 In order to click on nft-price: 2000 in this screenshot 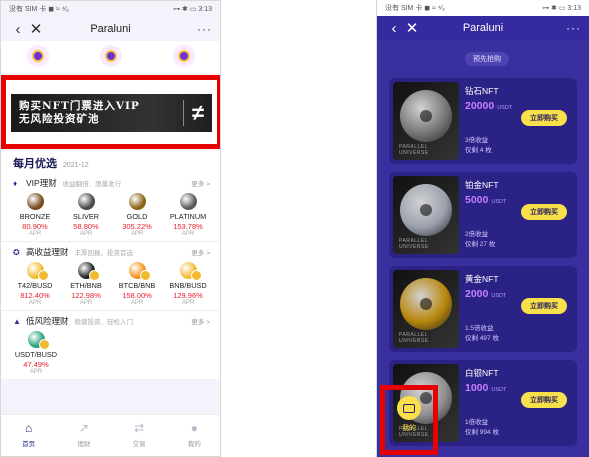, I will do `click(477, 294)`.